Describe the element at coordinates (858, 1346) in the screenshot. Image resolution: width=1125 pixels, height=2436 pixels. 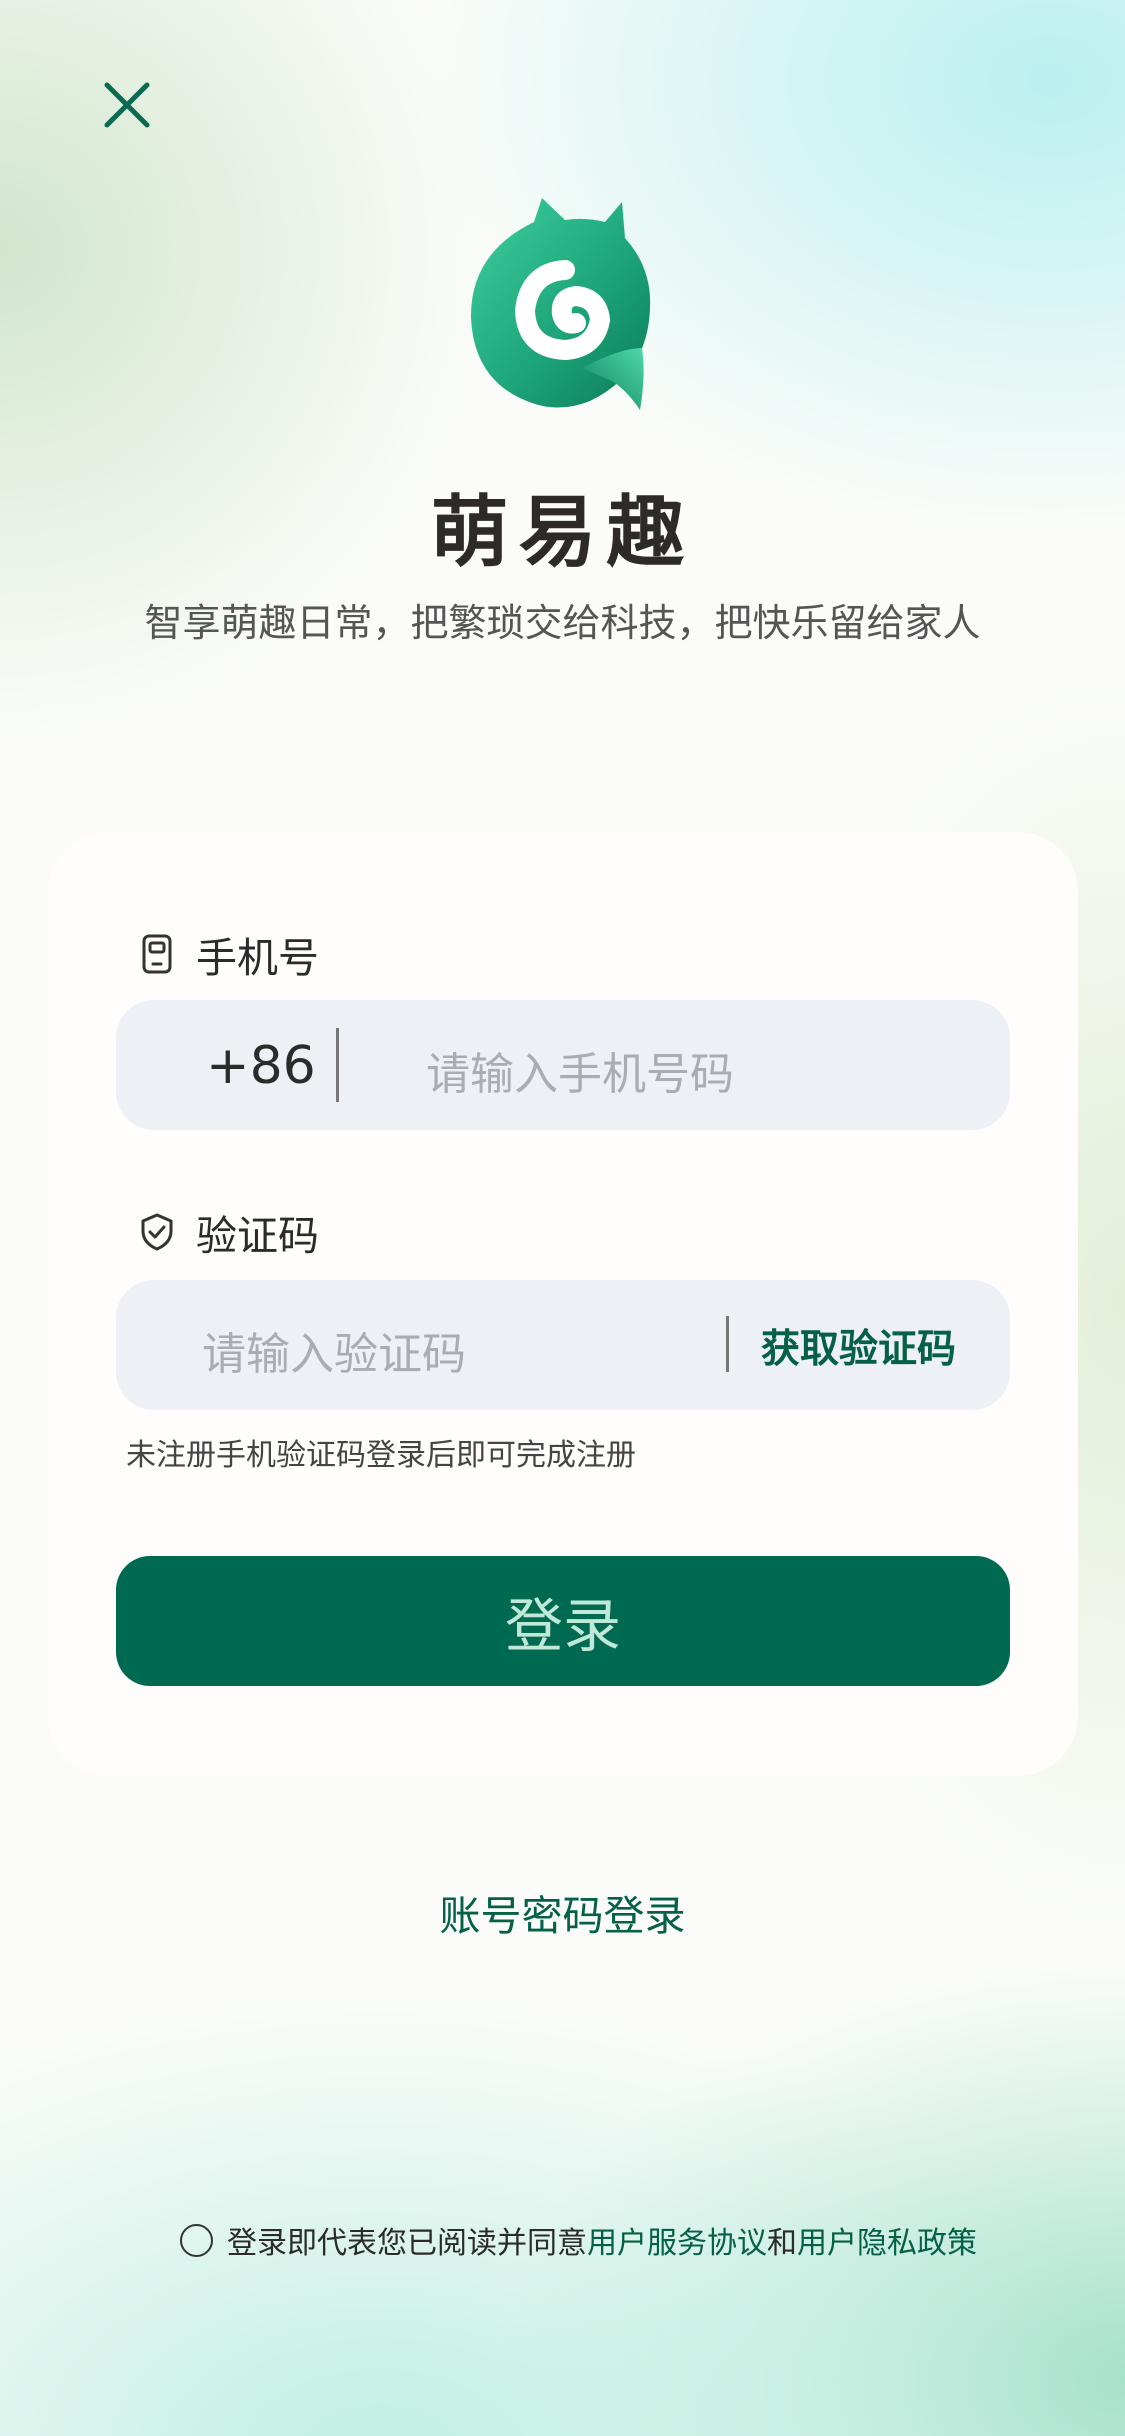
I see `get-code-button: 获取验证码` at that location.